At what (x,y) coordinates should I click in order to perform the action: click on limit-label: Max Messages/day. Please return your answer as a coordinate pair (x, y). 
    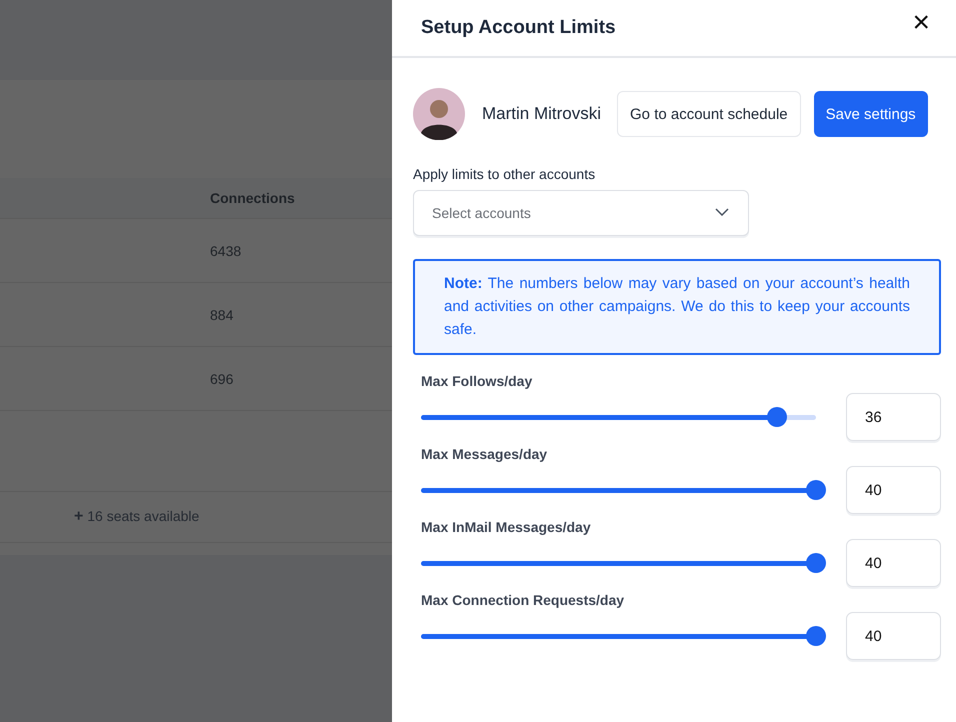
    Looking at the image, I should click on (484, 454).